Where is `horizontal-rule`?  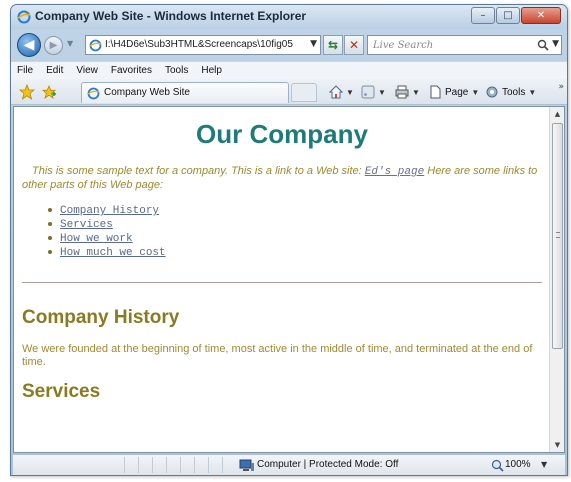
horizontal-rule is located at coordinates (282, 282).